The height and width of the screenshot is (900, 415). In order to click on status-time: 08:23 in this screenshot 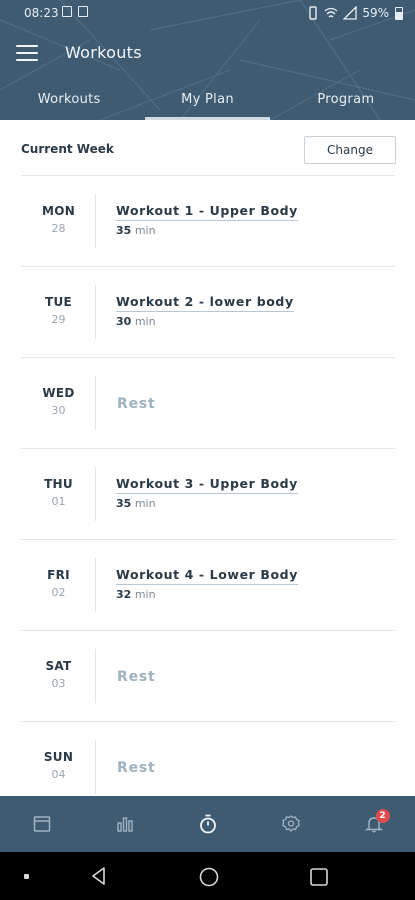, I will do `click(41, 13)`.